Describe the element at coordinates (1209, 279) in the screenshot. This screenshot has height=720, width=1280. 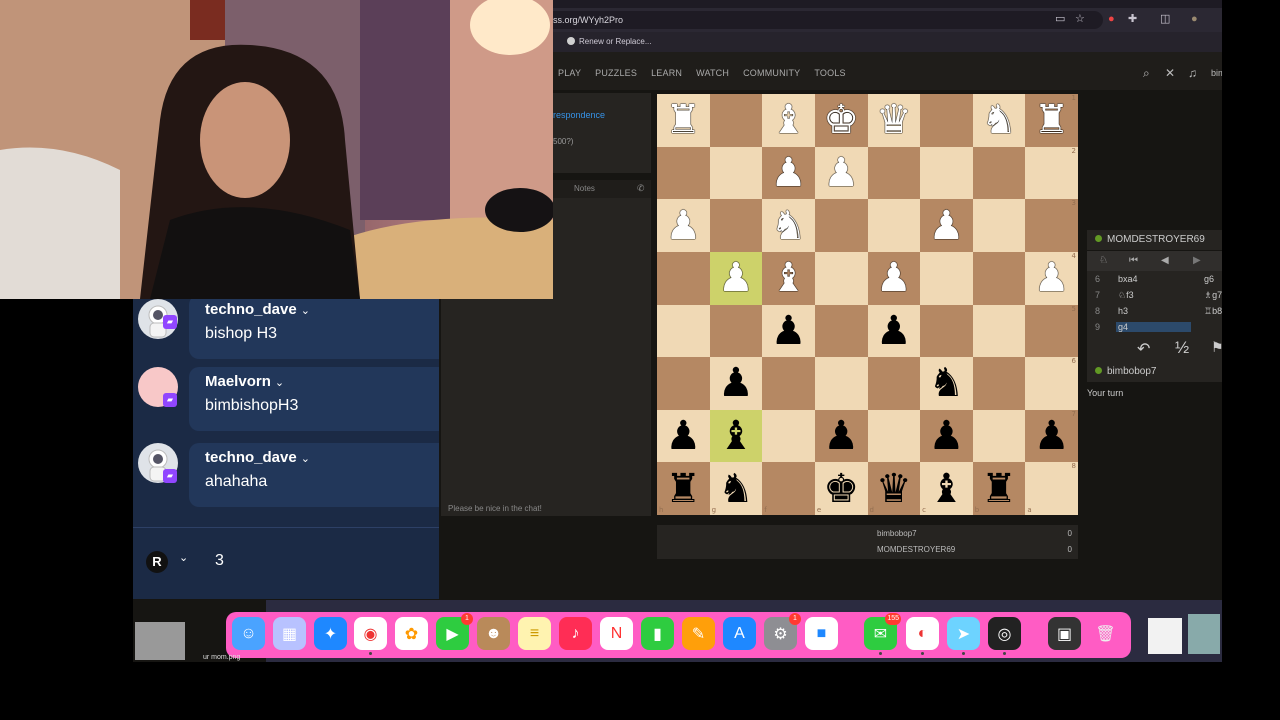
I see `move-black: g6` at that location.